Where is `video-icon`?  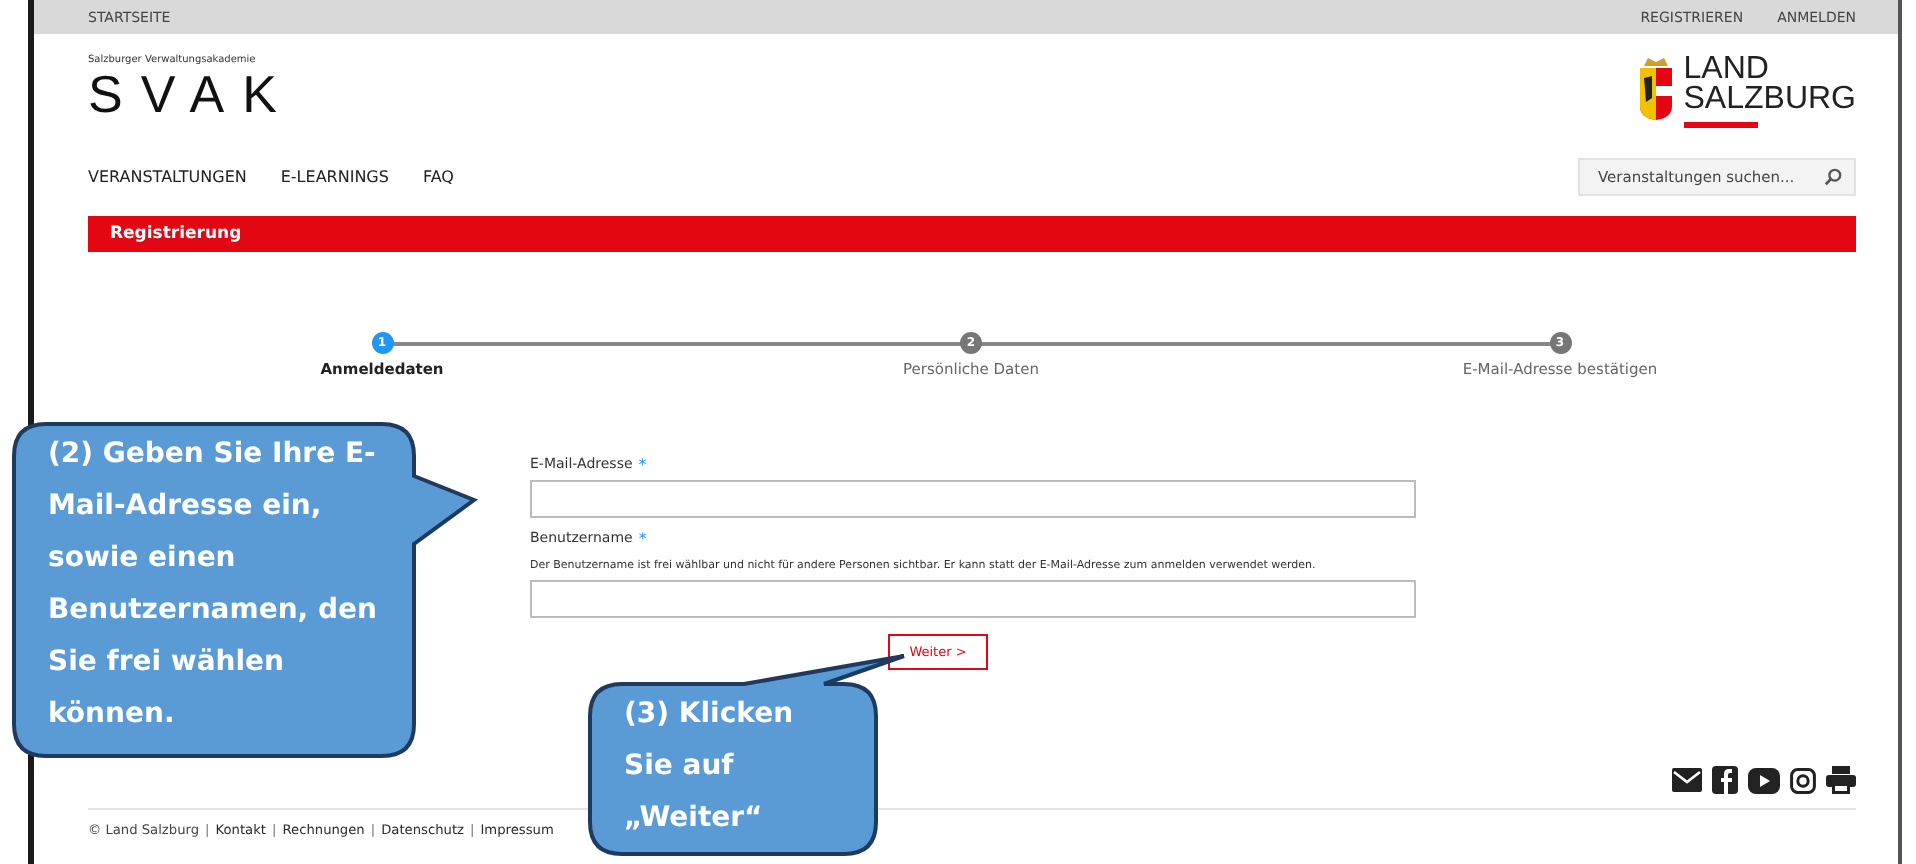
video-icon is located at coordinates (1764, 780).